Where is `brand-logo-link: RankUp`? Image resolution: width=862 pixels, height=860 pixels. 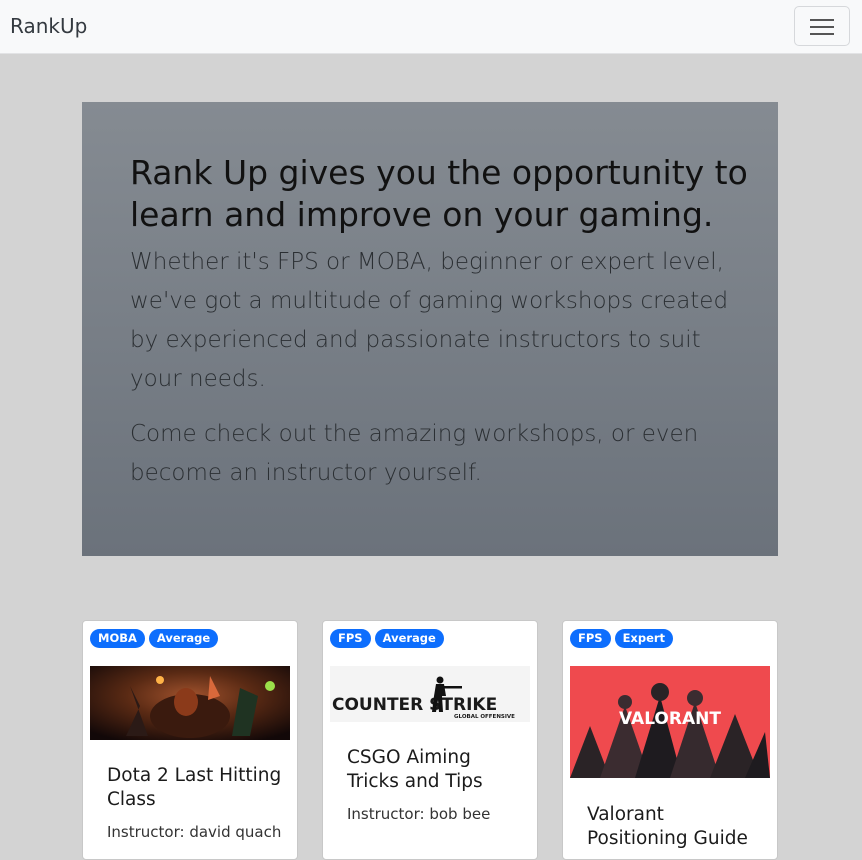
brand-logo-link: RankUp is located at coordinates (48, 26).